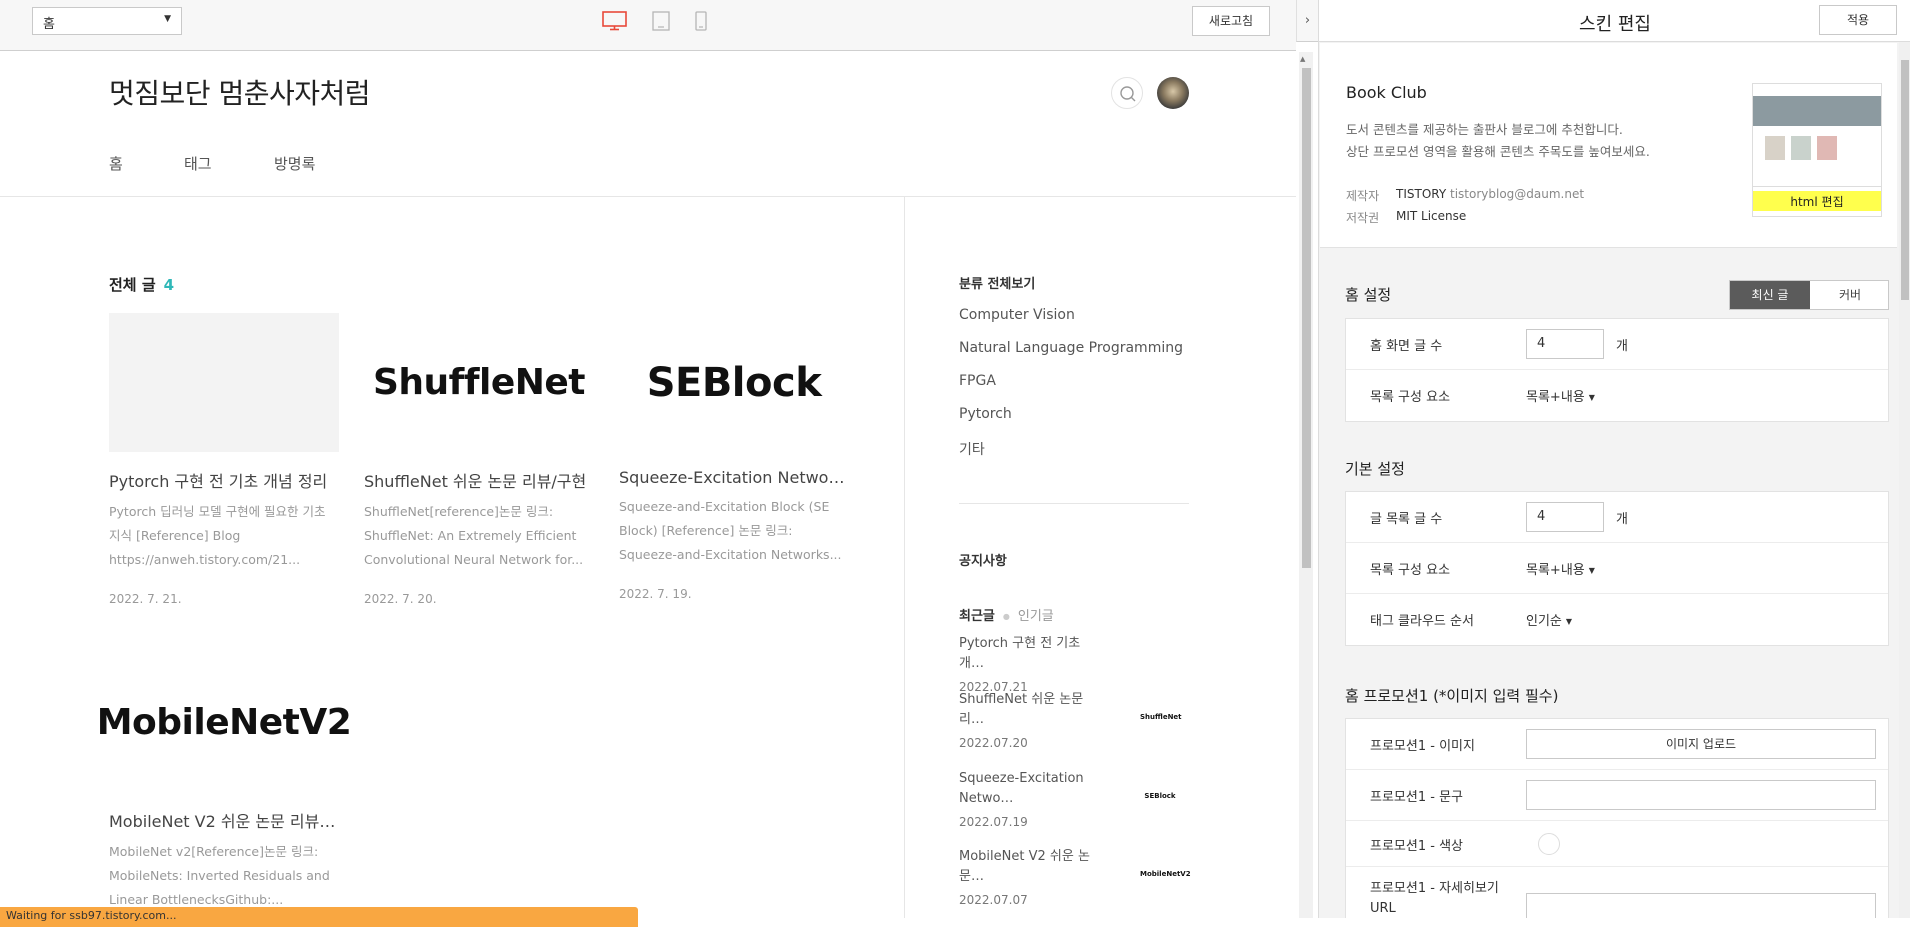 This screenshot has height=927, width=1910. Describe the element at coordinates (198, 163) in the screenshot. I see `nav-tag: 태그` at that location.